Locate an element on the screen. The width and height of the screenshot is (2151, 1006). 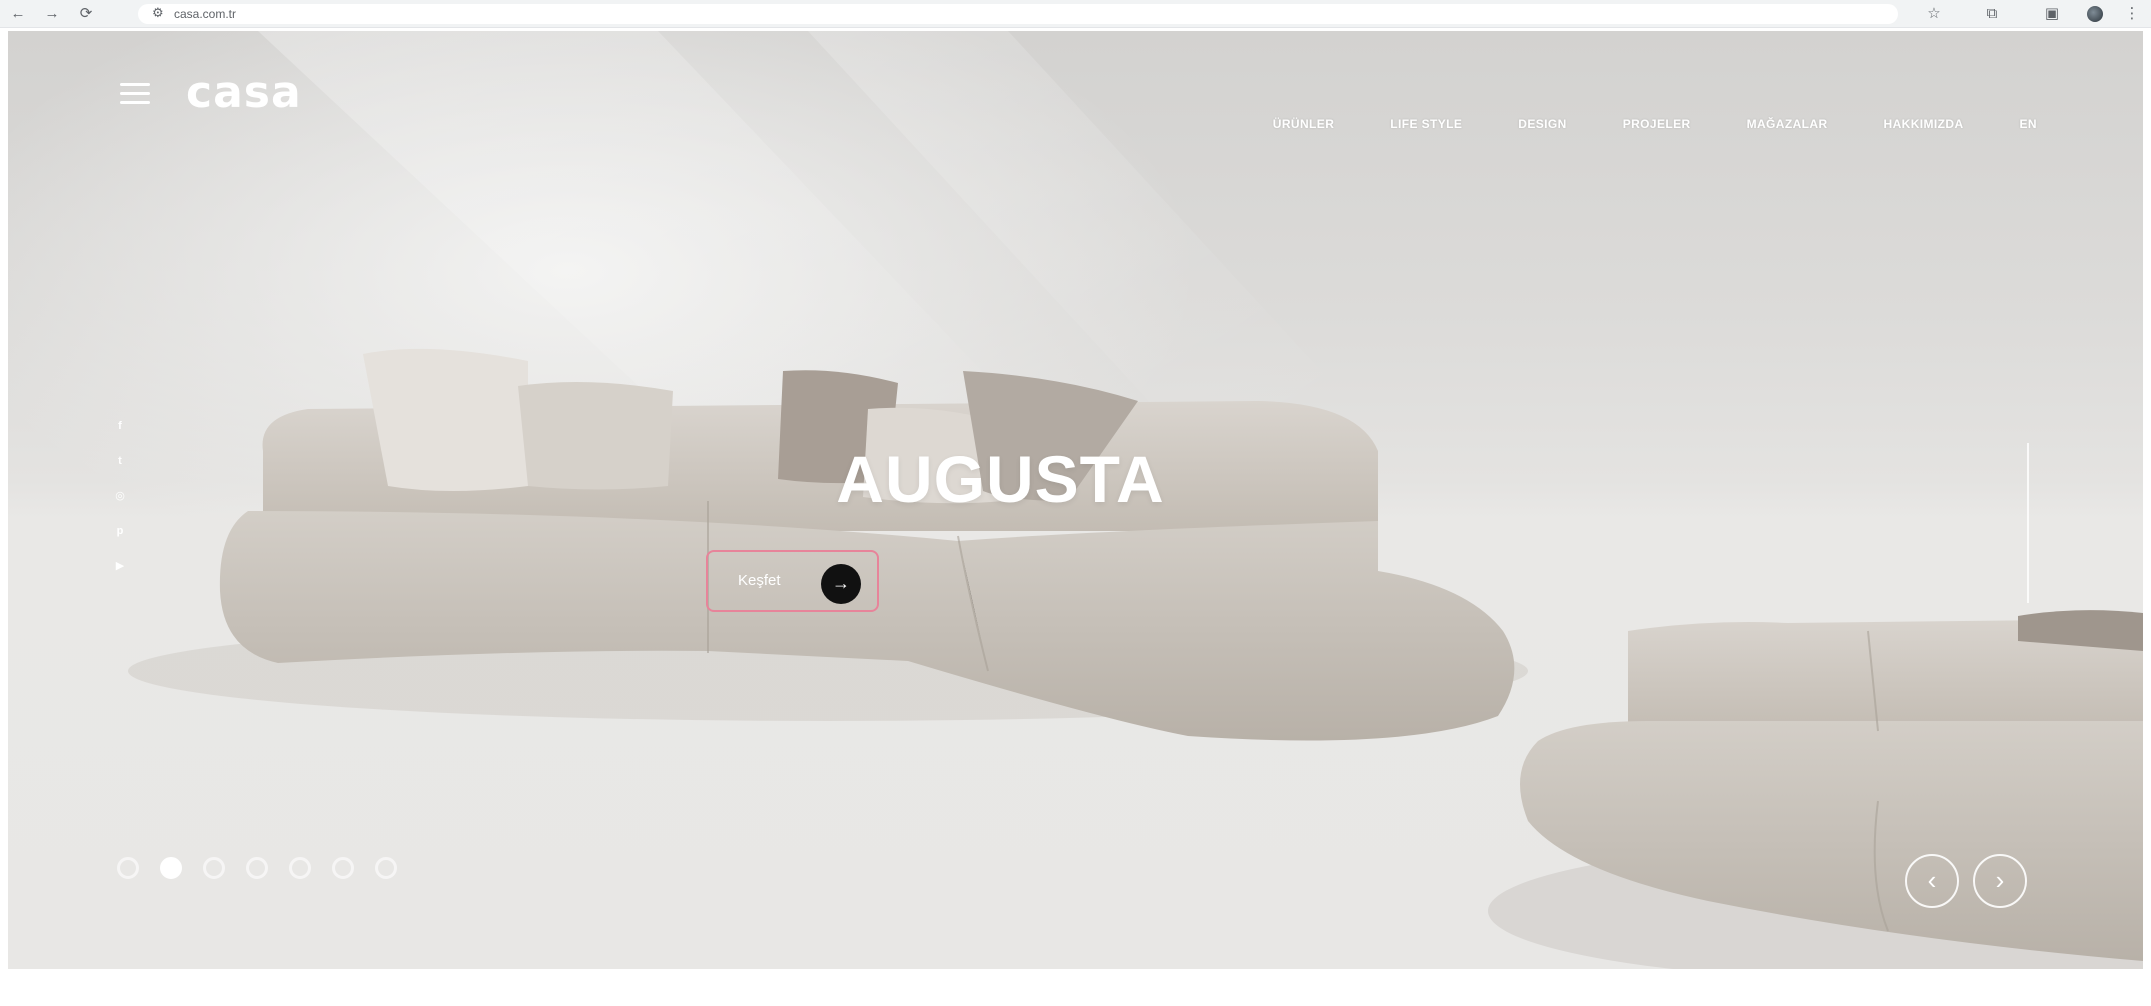
slide-pagination is located at coordinates (267, 868).